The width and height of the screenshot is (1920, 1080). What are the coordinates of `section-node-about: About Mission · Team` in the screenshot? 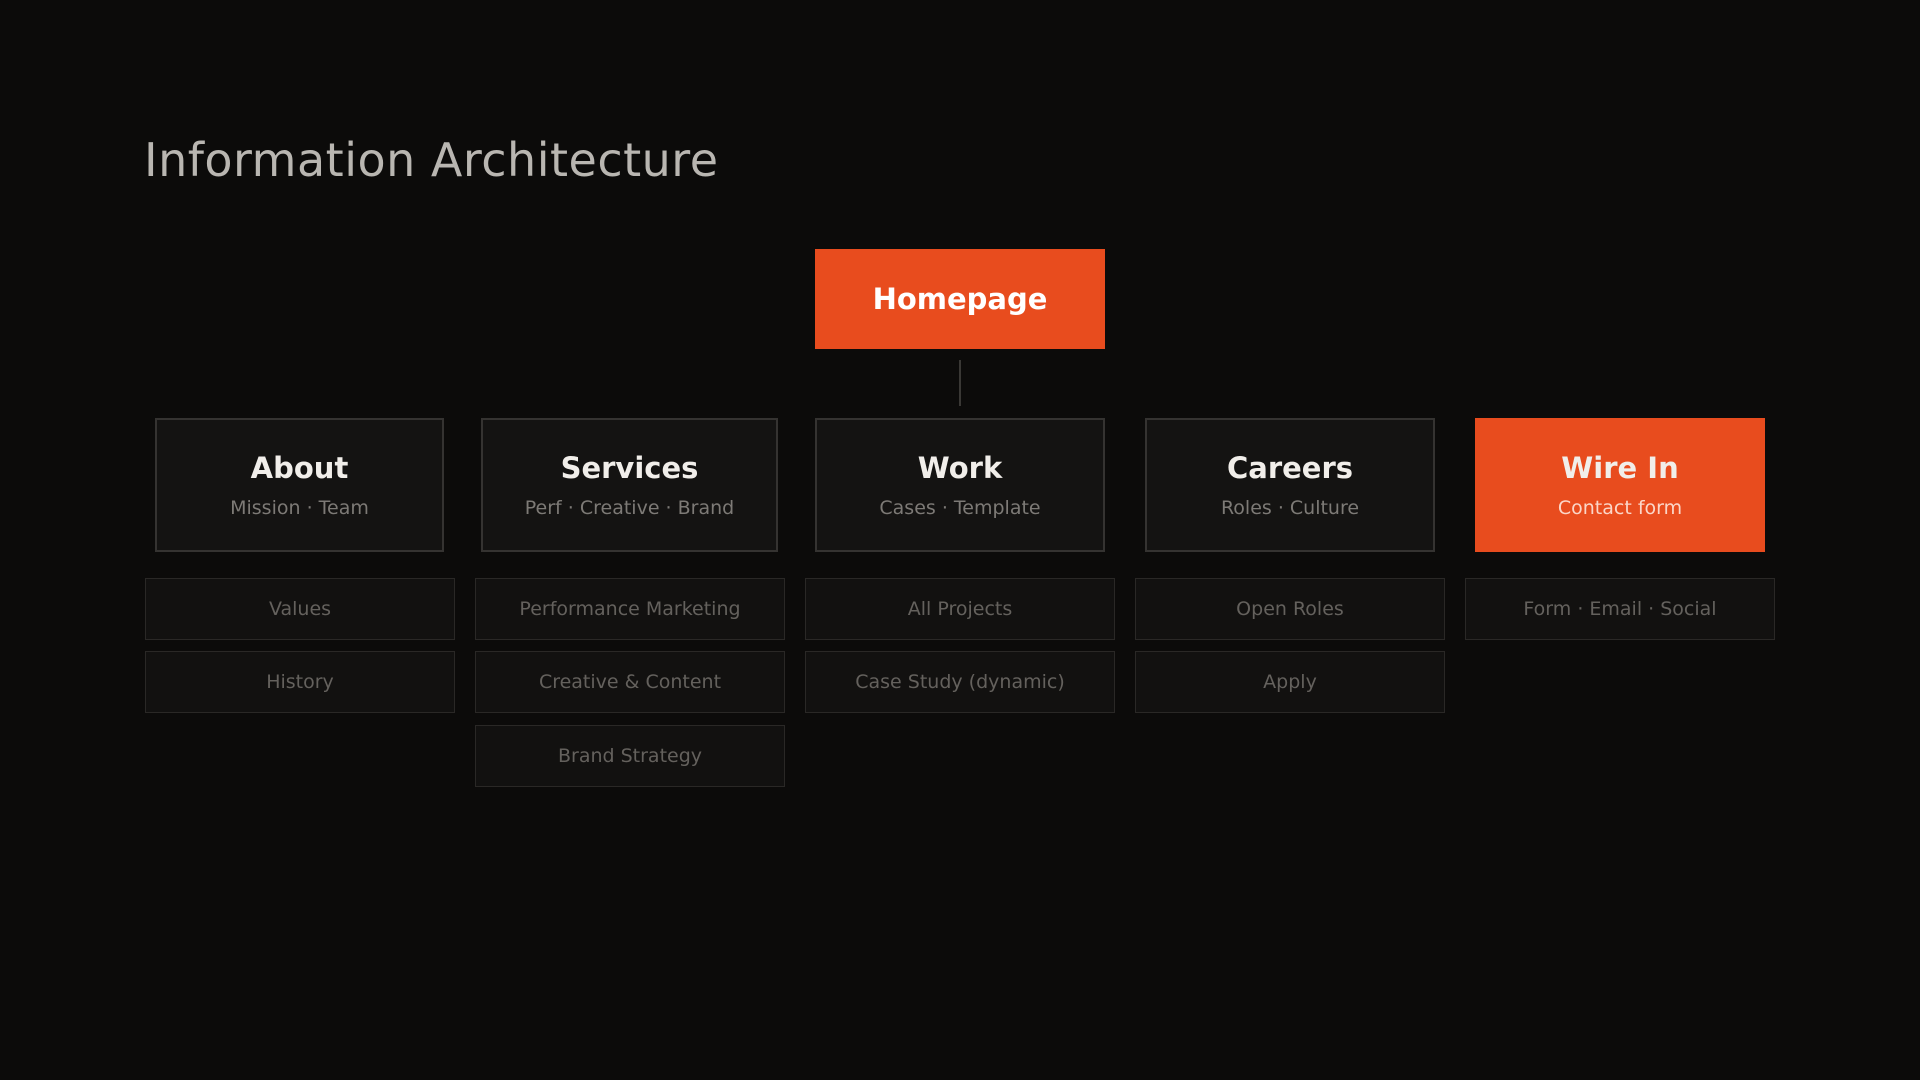 It's located at (299, 485).